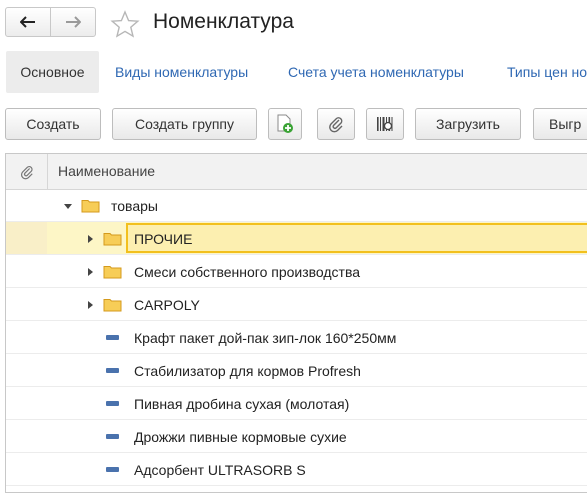  I want to click on barcode-search-icon, so click(385, 124).